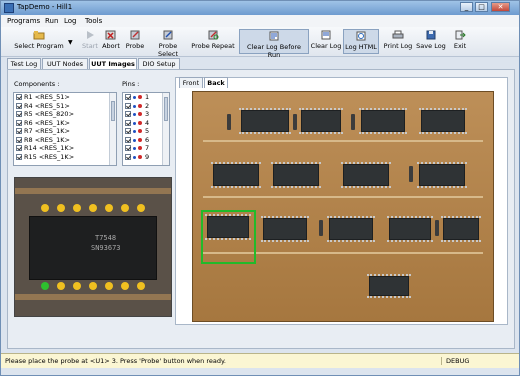 The width and height of the screenshot is (520, 376). I want to click on list-item: R7 <RES_1K>, so click(65, 131).